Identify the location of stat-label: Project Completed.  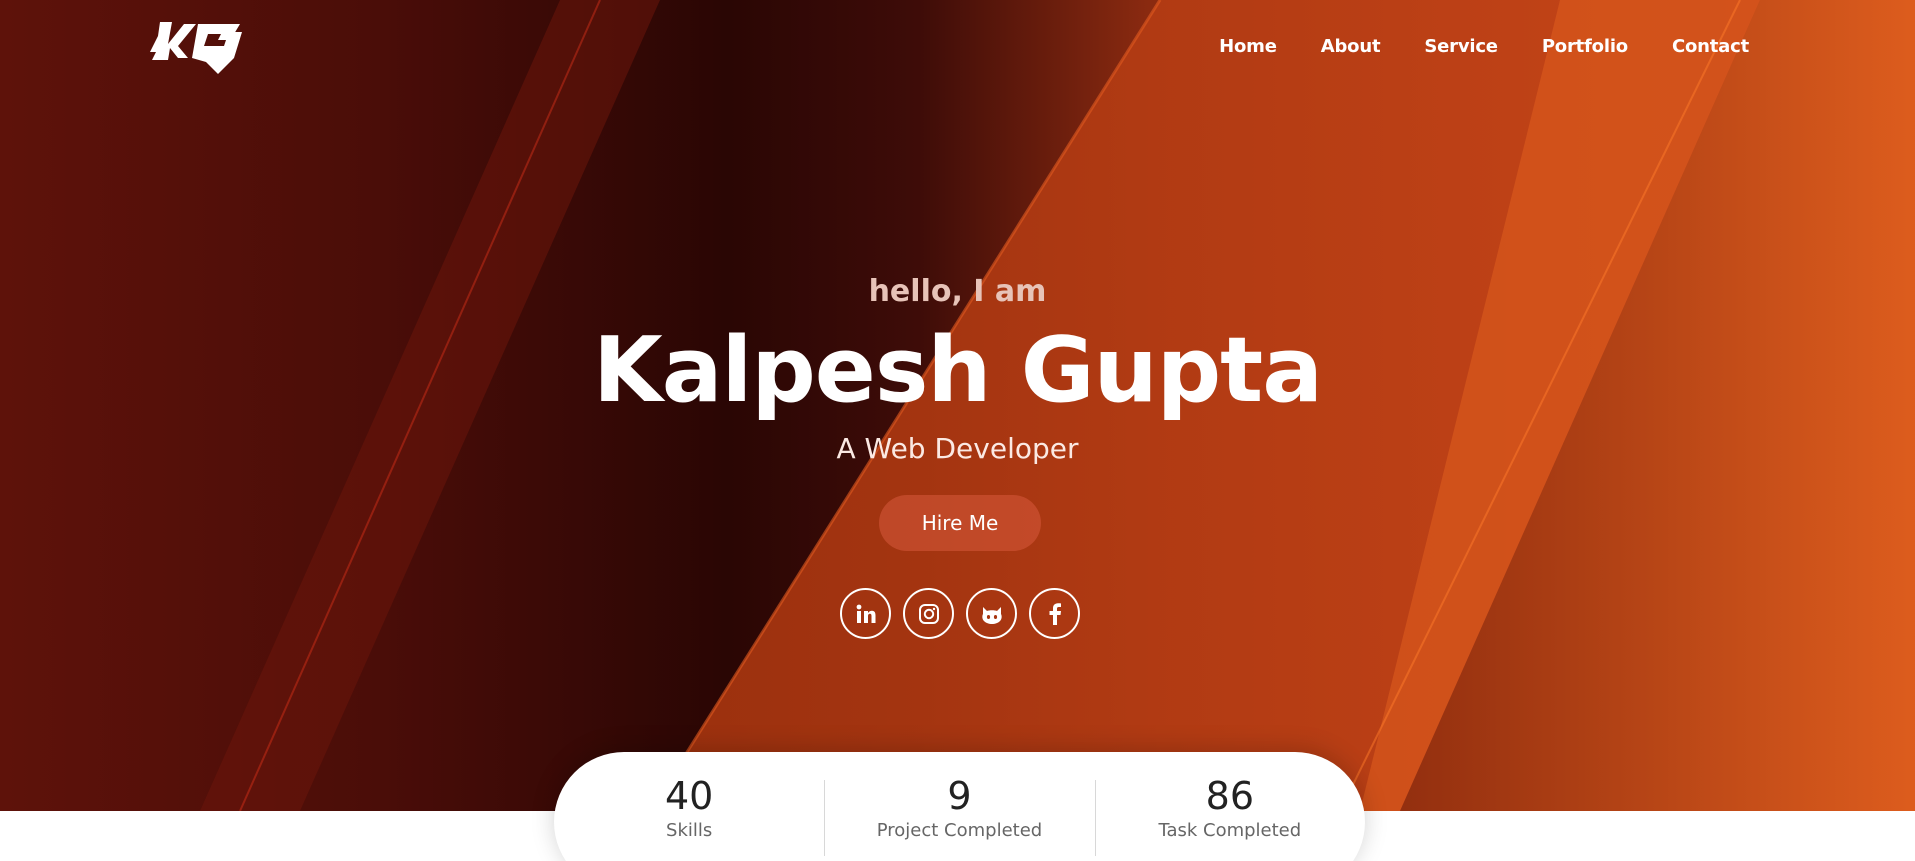
(959, 830).